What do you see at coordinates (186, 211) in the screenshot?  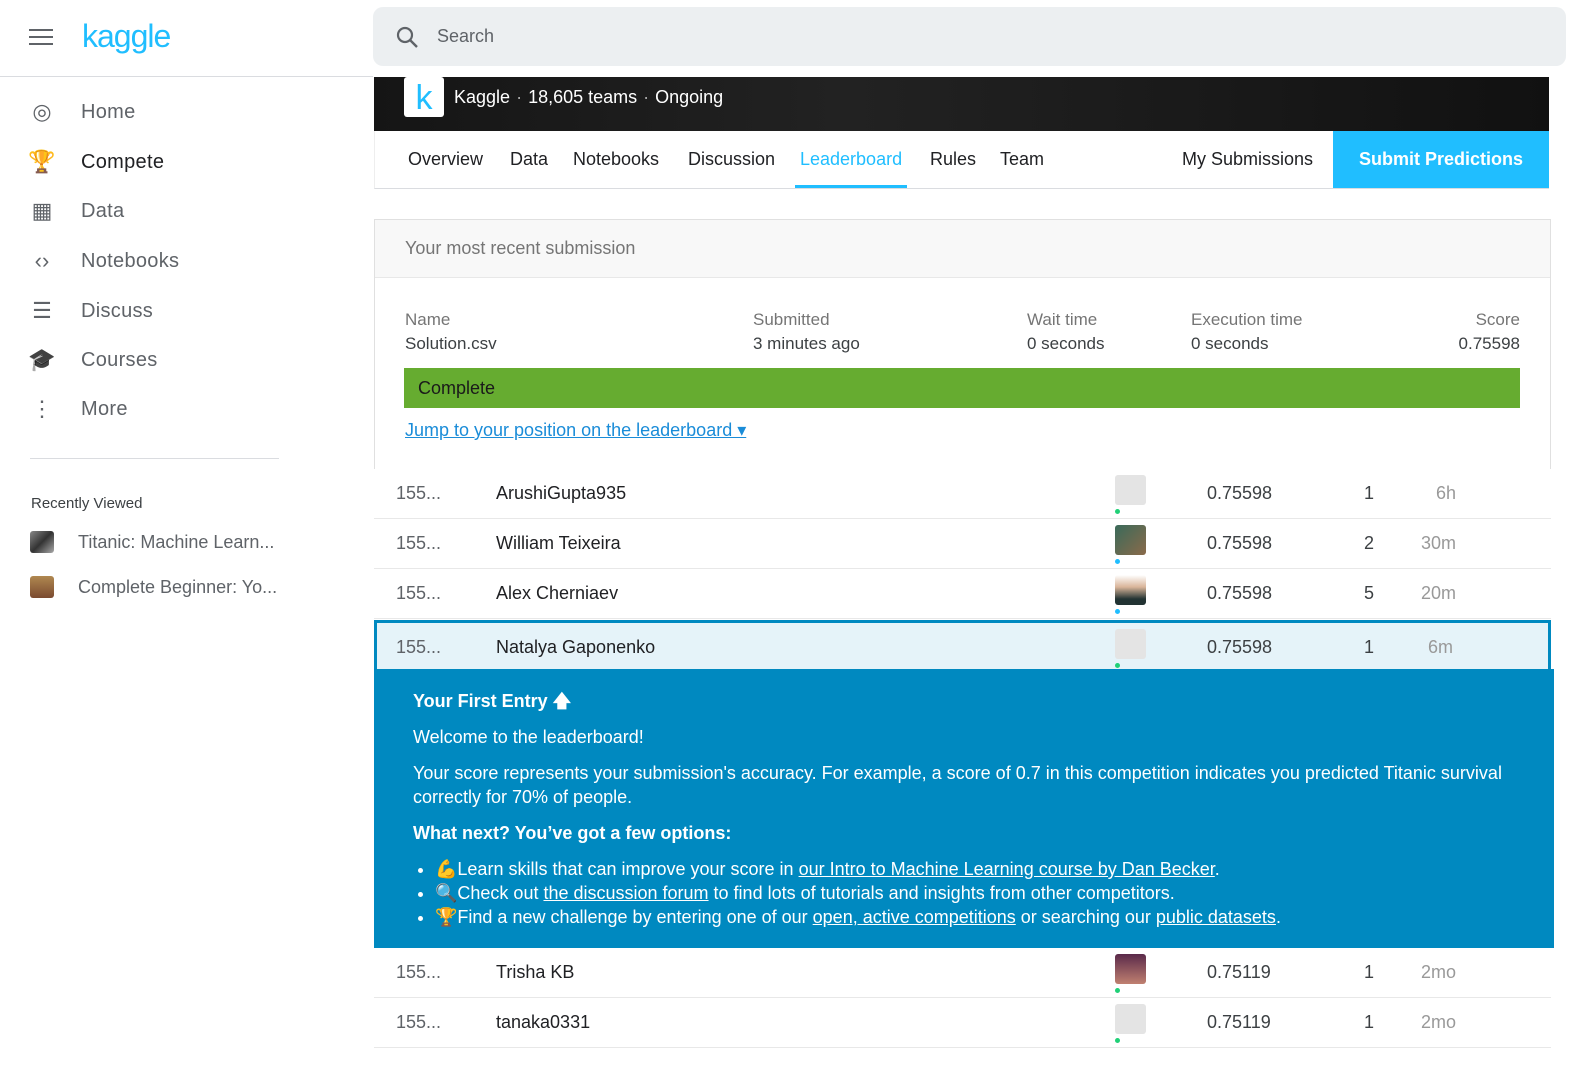 I see `sidebar-item-data: ▦ Data` at bounding box center [186, 211].